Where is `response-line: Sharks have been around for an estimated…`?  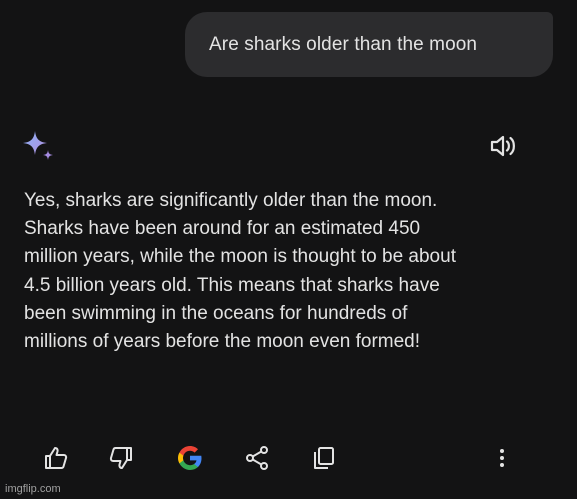
response-line: Sharks have been around for an estimated… is located at coordinates (222, 229).